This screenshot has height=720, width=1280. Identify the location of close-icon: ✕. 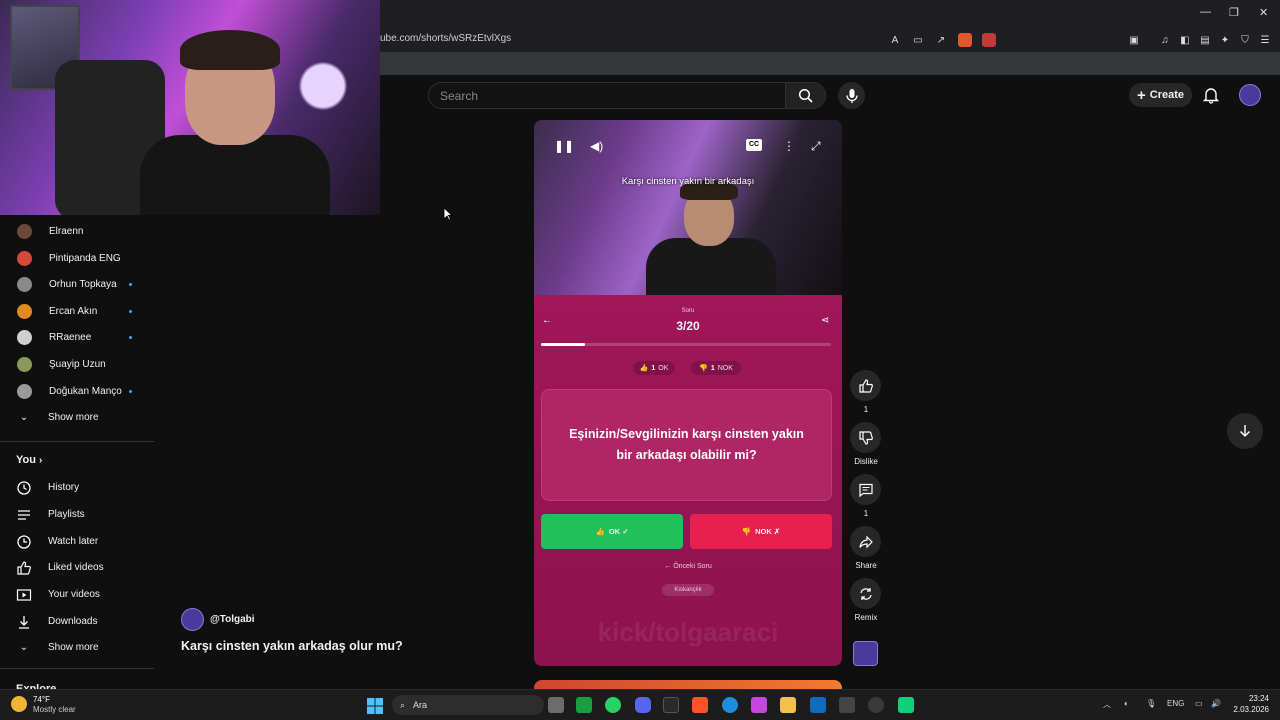
(1263, 12).